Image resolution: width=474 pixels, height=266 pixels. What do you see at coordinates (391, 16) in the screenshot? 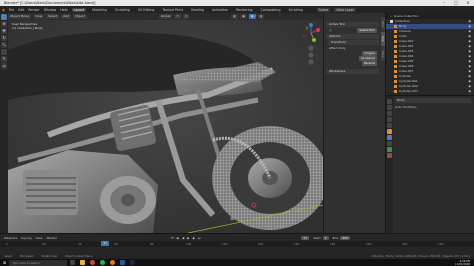
I see `filter-icon: ⌕` at bounding box center [391, 16].